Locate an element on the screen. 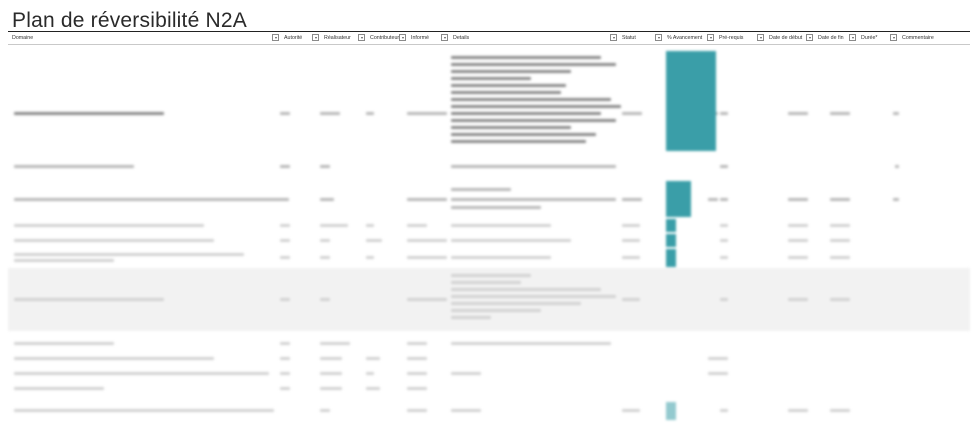  col-header-label: Date de début is located at coordinates (786, 38).